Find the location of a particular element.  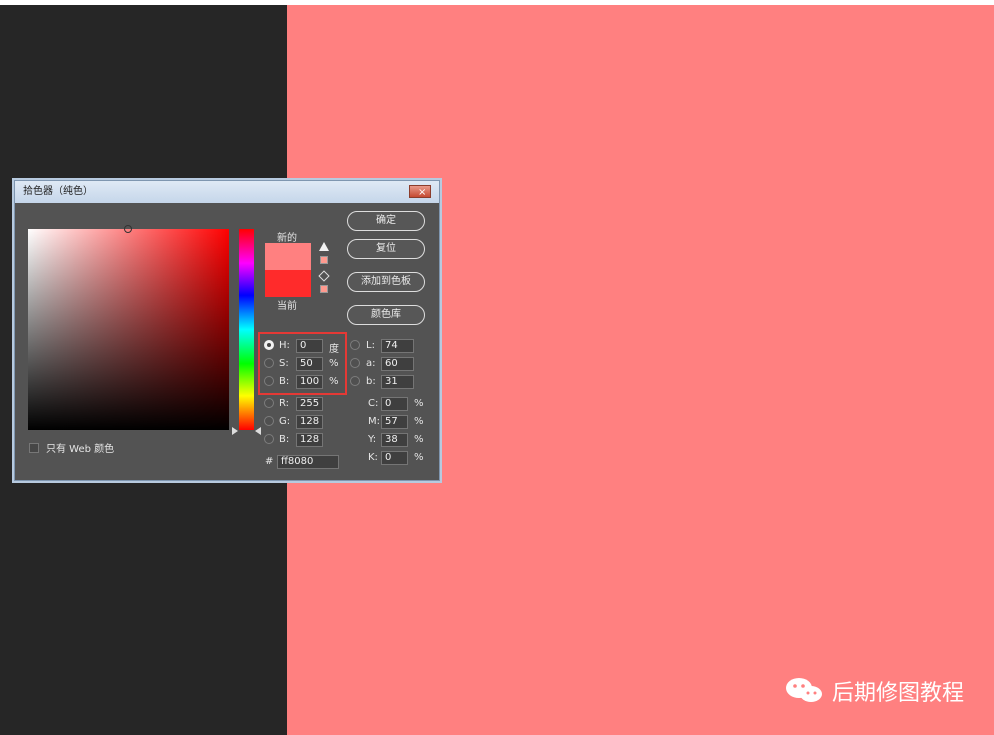

dialog-titlebar: 拾色器（纯色） × is located at coordinates (227, 192).